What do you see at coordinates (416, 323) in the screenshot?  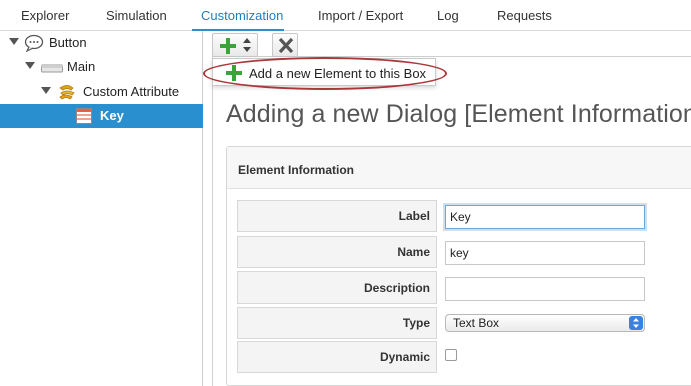 I see `field-label: Type` at bounding box center [416, 323].